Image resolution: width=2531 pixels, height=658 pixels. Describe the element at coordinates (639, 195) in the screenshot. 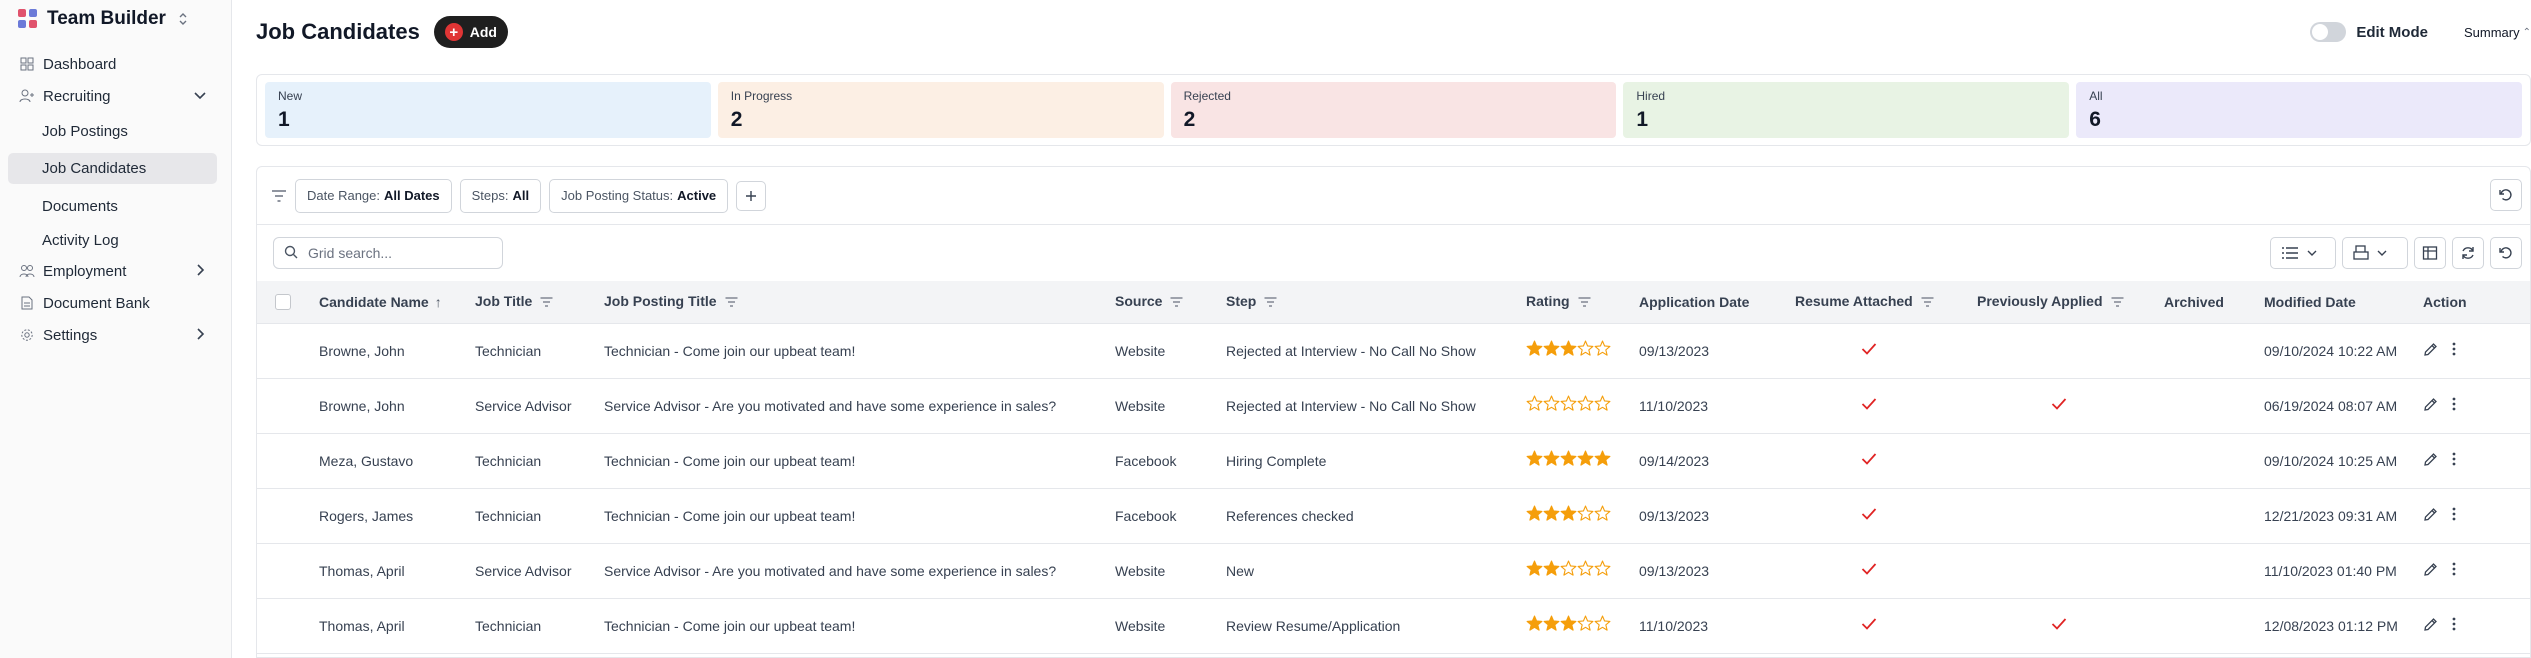

I see `posting-status-filter: Job Posting Status: Active` at that location.